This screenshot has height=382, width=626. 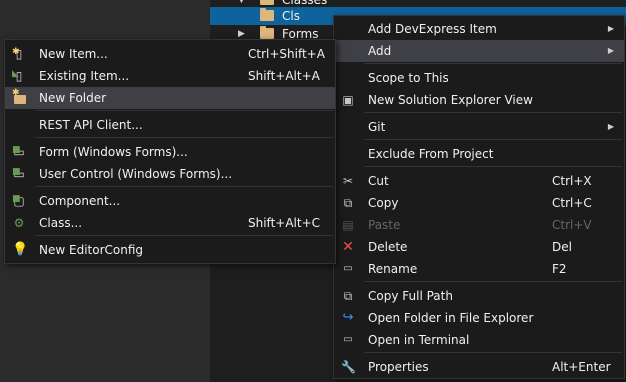 What do you see at coordinates (348, 100) in the screenshot?
I see `new-view-icon: ▣` at bounding box center [348, 100].